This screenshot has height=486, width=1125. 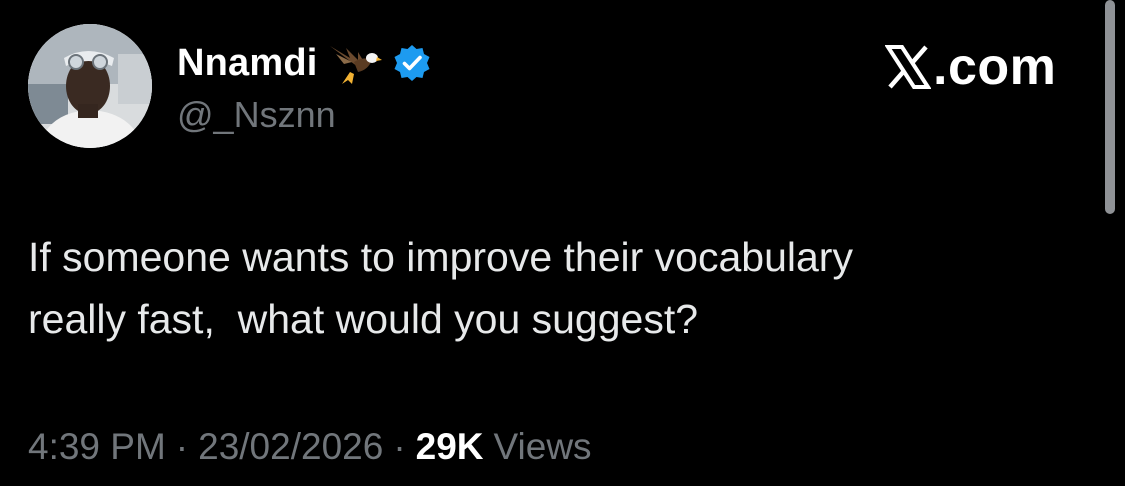 I want to click on views-count: 29K, so click(x=450, y=447).